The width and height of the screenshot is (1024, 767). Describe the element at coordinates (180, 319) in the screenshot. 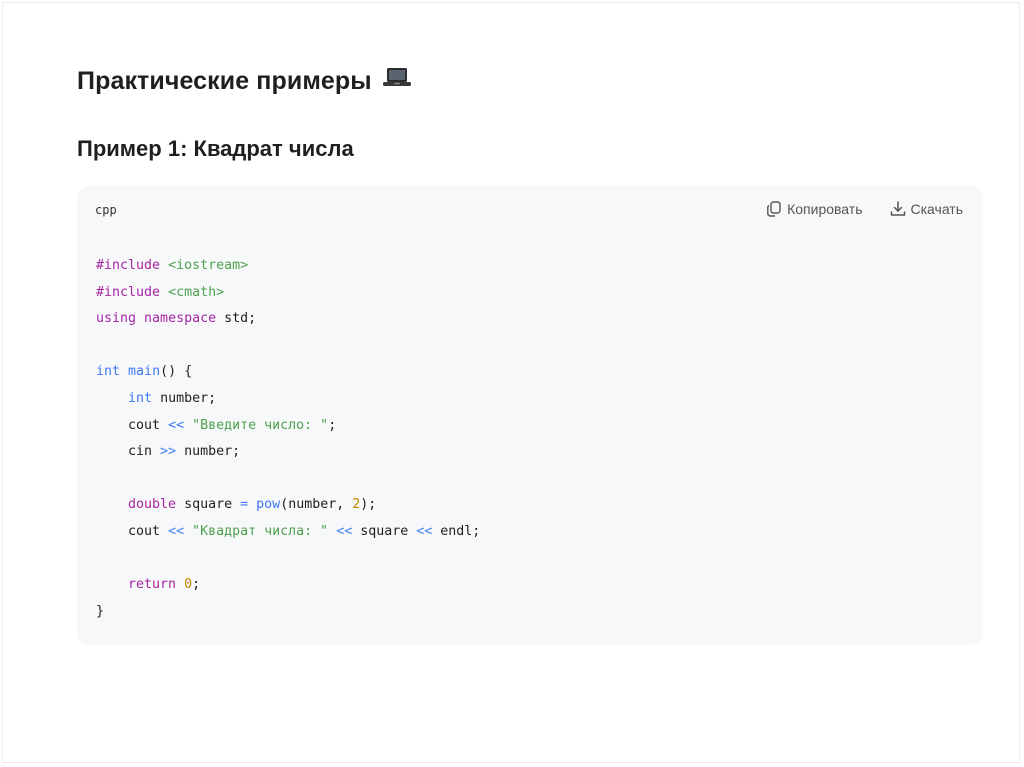

I see `code-token: namespace` at that location.